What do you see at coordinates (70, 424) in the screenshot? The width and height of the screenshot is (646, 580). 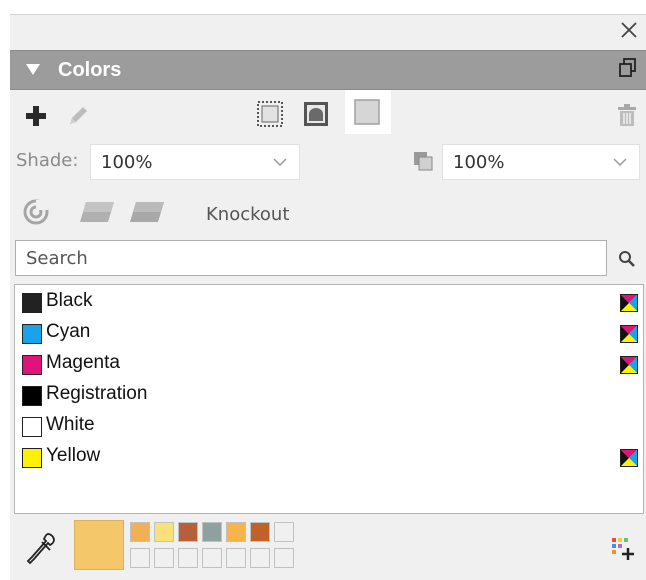 I see `color-name: White` at bounding box center [70, 424].